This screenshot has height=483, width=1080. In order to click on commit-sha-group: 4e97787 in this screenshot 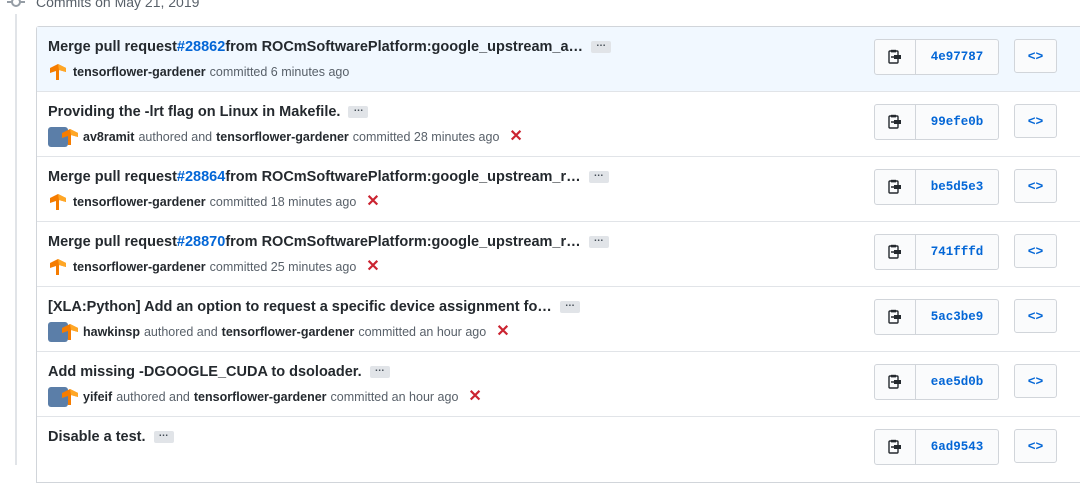, I will do `click(936, 57)`.